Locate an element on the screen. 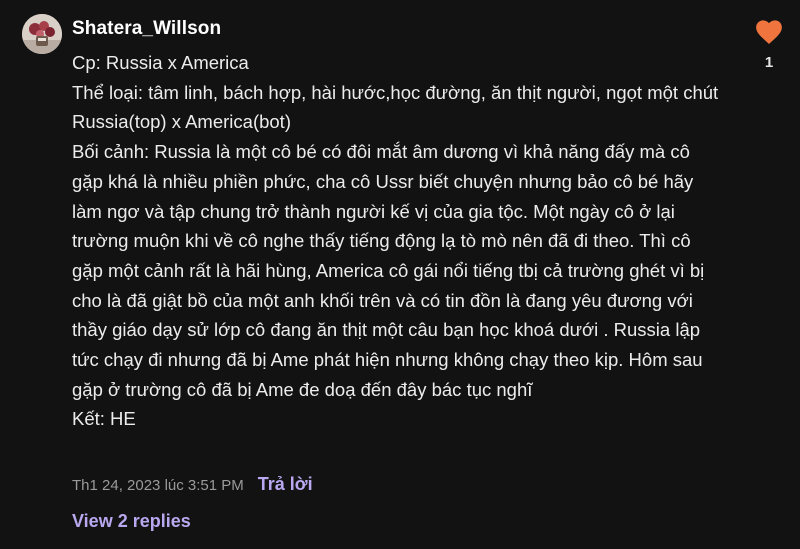  heart-icon is located at coordinates (769, 31).